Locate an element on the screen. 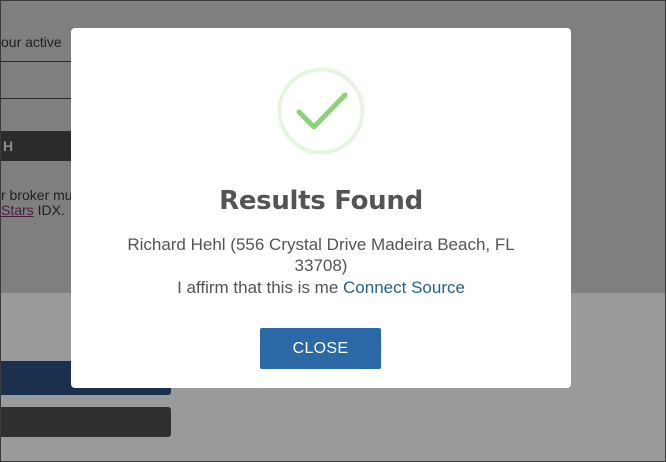  background-idx-suffix: IDX. is located at coordinates (49, 210).